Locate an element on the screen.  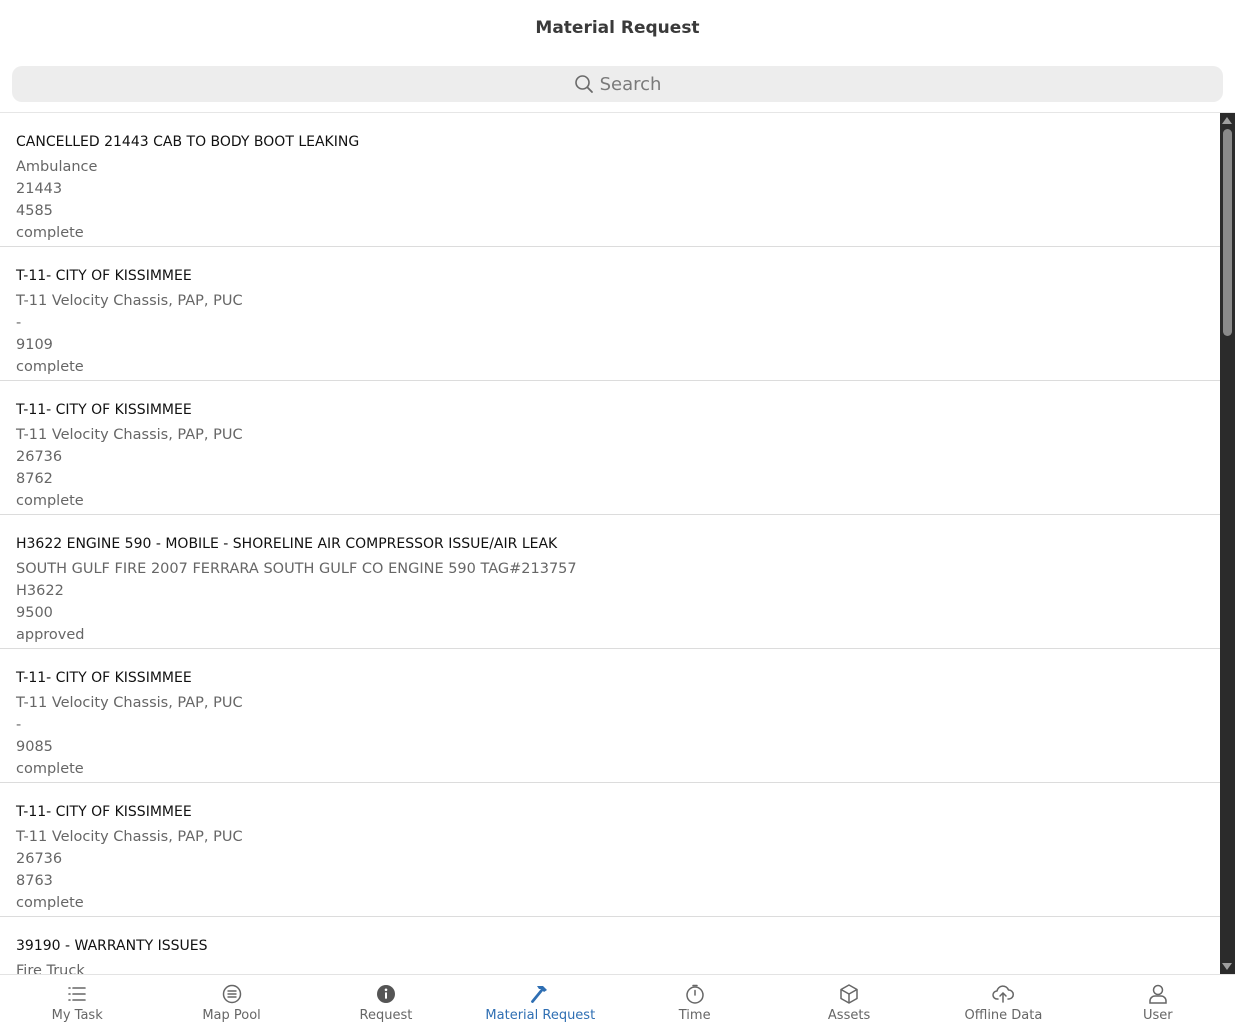
tab-label: My Task is located at coordinates (77, 1015).